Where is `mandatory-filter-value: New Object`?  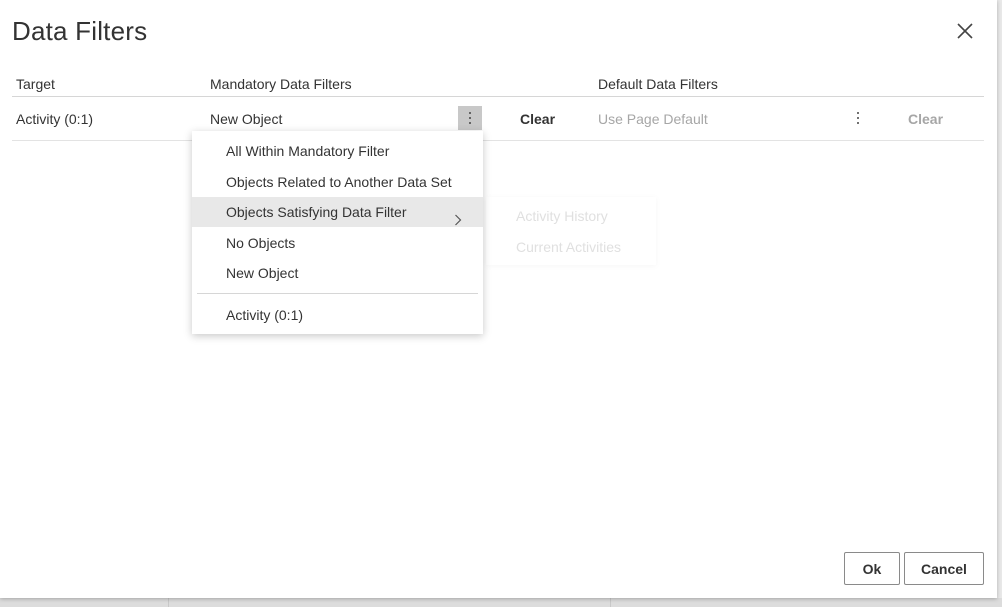
mandatory-filter-value: New Object is located at coordinates (246, 119).